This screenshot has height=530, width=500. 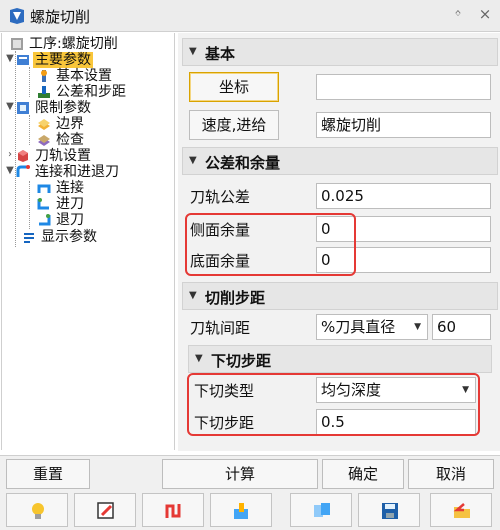 I want to click on annotation-highlight-down-step, so click(x=333, y=404).